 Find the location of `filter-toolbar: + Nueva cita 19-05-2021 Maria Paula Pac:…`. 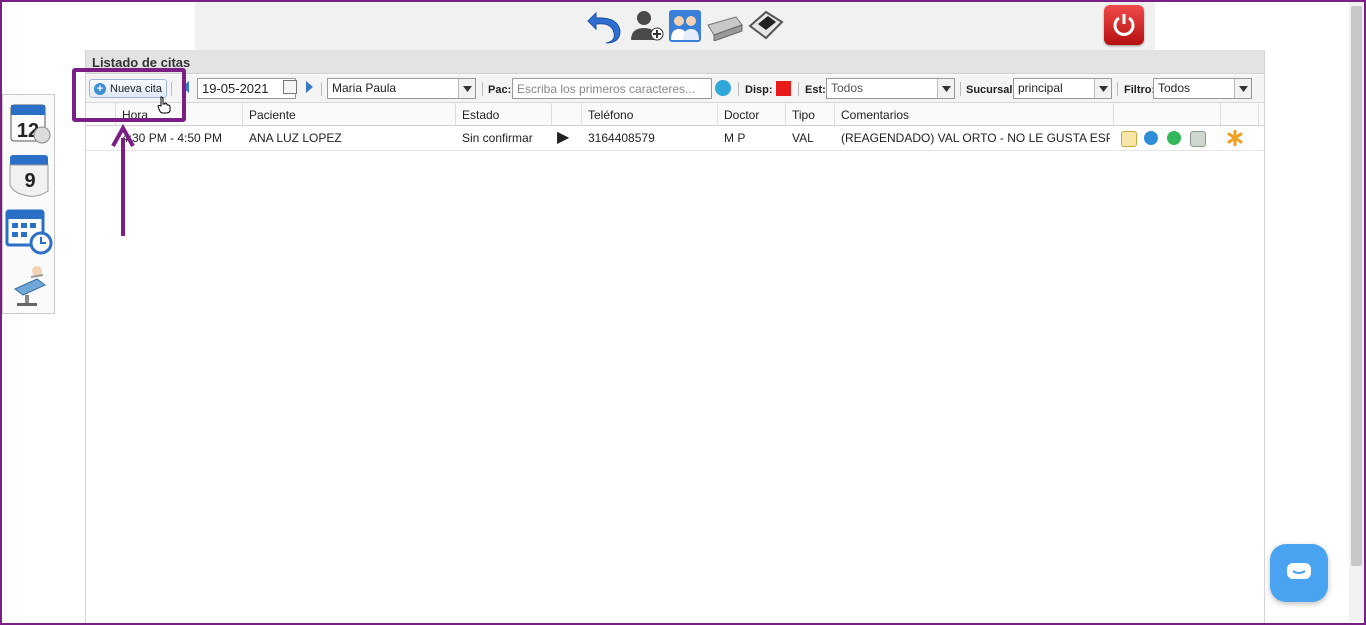

filter-toolbar: + Nueva cita 19-05-2021 Maria Paula Pac:… is located at coordinates (675, 89).